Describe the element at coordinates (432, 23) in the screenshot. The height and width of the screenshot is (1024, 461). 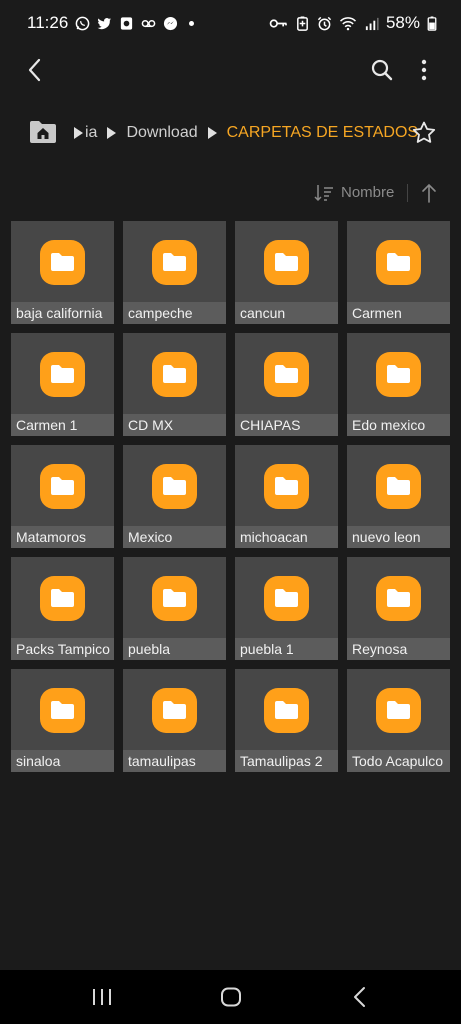
I see `battery-icon` at that location.